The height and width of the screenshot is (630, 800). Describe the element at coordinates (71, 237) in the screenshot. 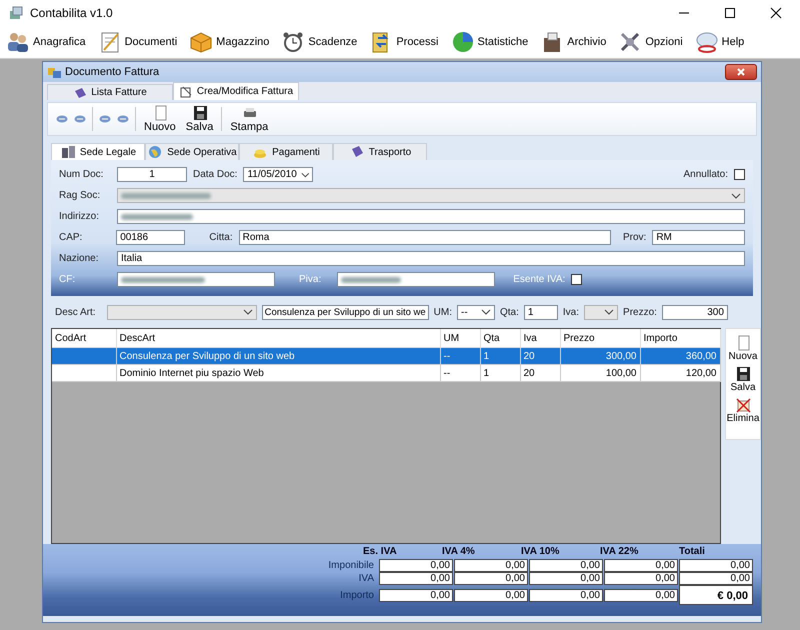

I see `field-label: CAP:` at that location.